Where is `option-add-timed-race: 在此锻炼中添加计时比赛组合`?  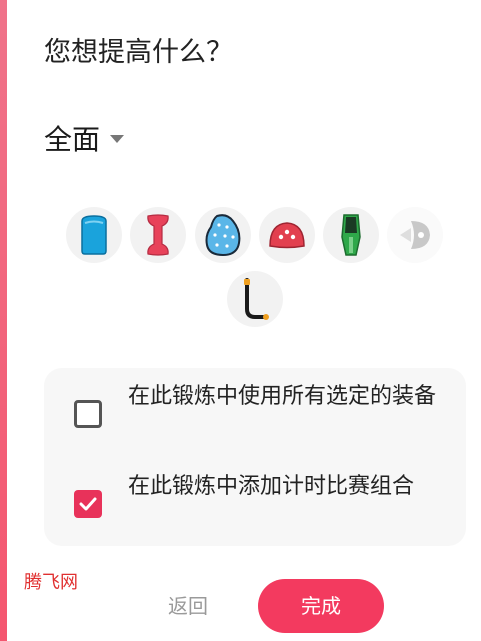
option-add-timed-race: 在此锻炼中添加计时比赛组合 is located at coordinates (255, 502).